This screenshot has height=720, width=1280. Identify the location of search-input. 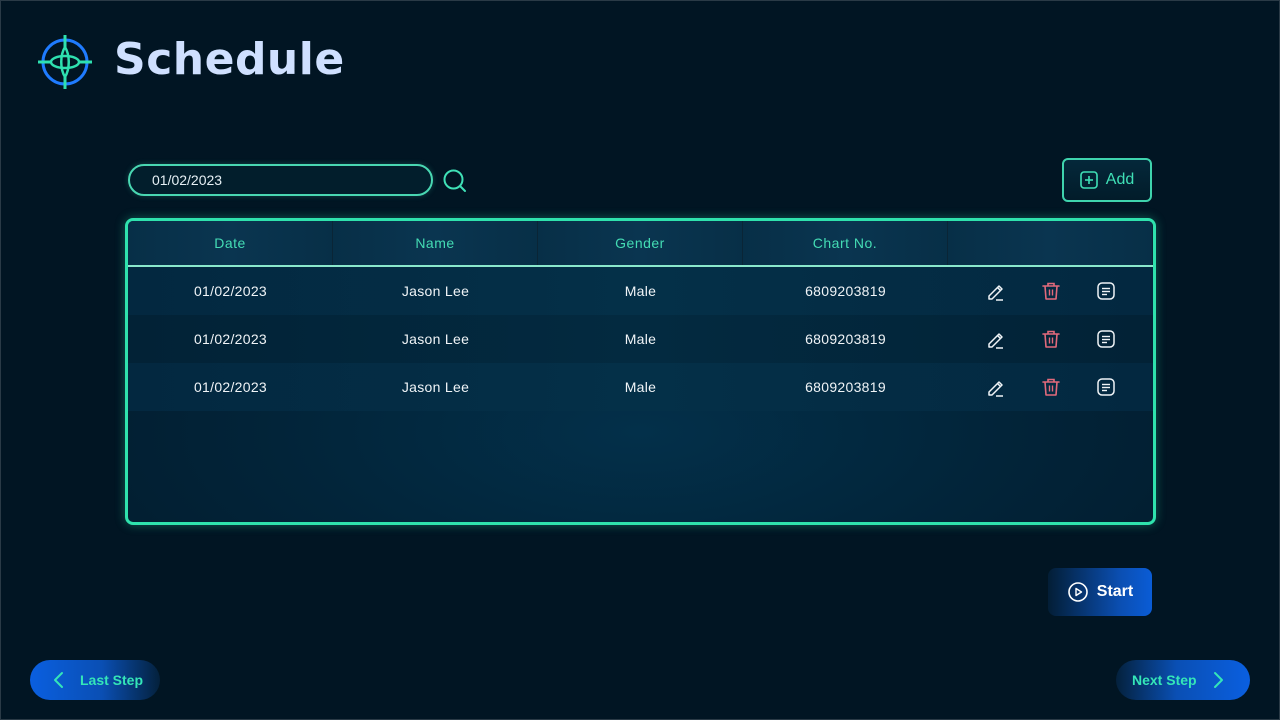
(280, 180).